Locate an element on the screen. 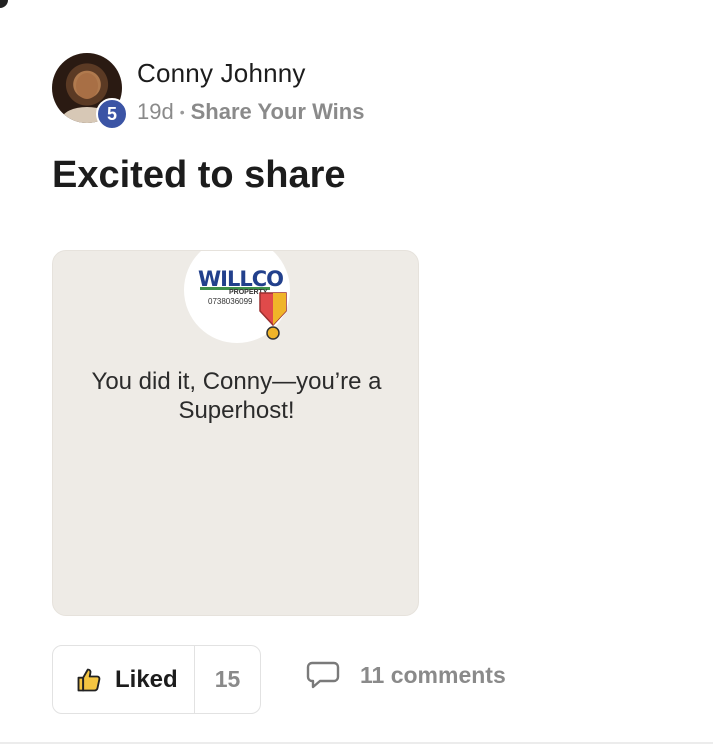 The height and width of the screenshot is (748, 713). level-badge: 5 is located at coordinates (112, 114).